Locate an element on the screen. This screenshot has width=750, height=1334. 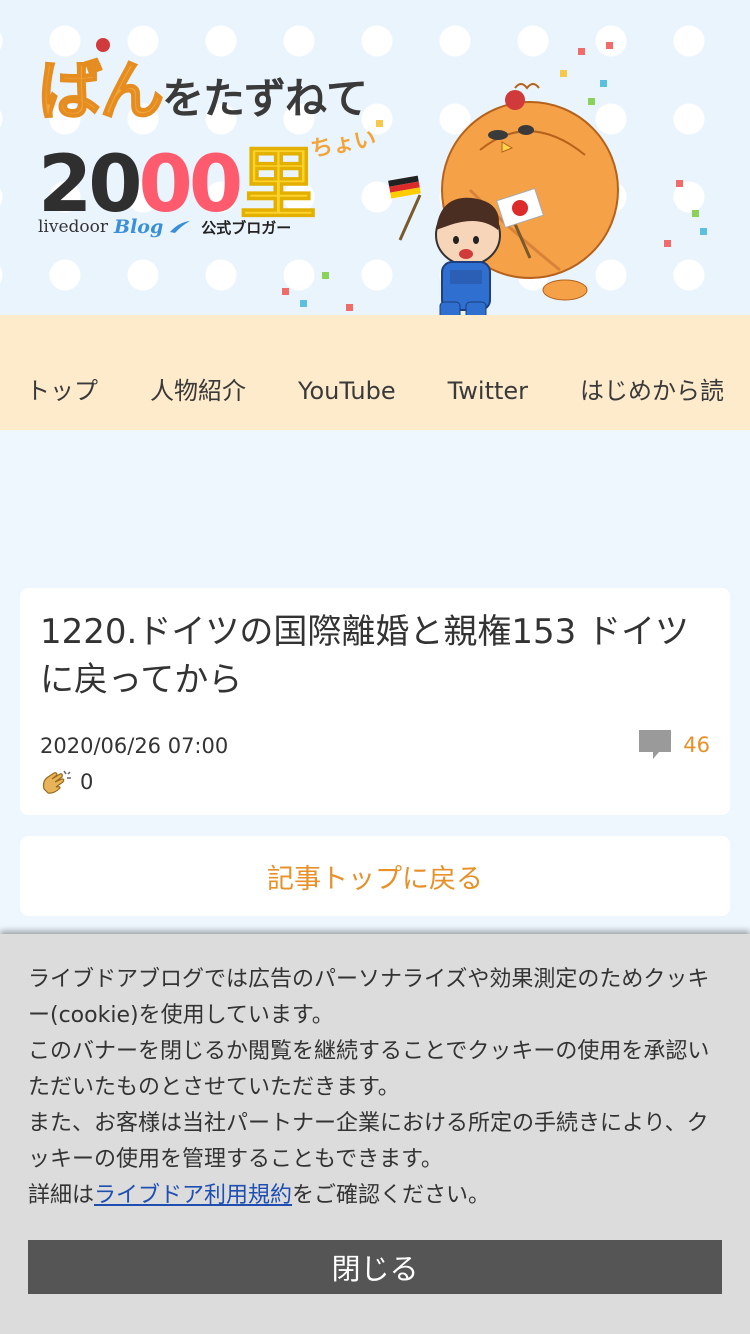
logo-ban-text: ばん is located at coordinates (101, 92).